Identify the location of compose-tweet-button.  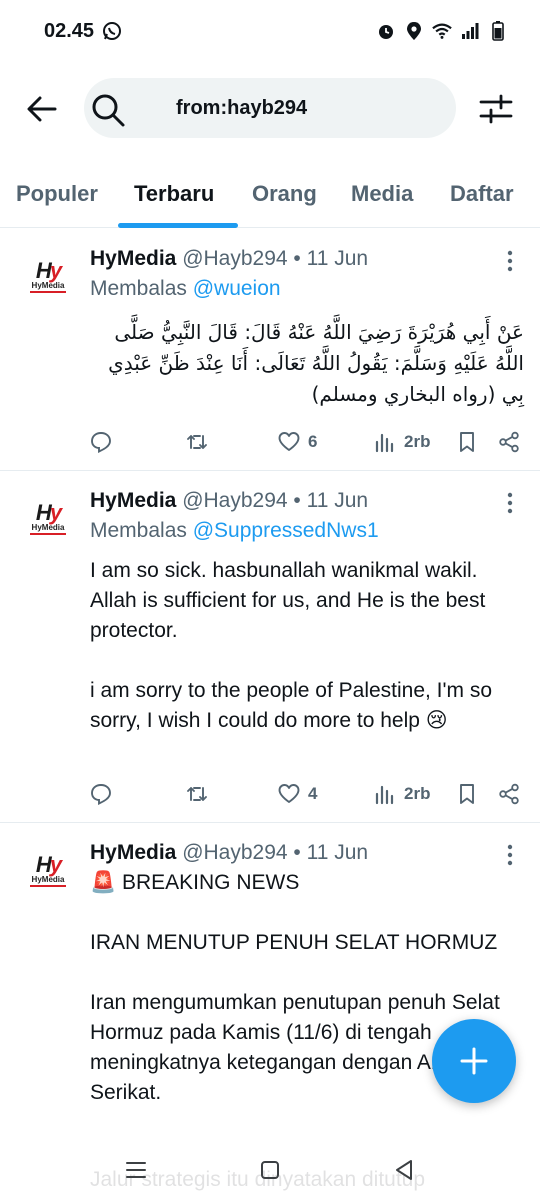
(474, 1061).